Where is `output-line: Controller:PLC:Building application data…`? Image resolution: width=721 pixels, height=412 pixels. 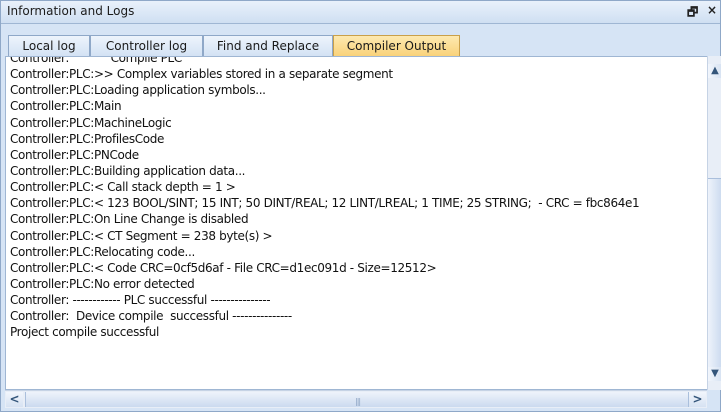 output-line: Controller:PLC:Building application data… is located at coordinates (128, 170).